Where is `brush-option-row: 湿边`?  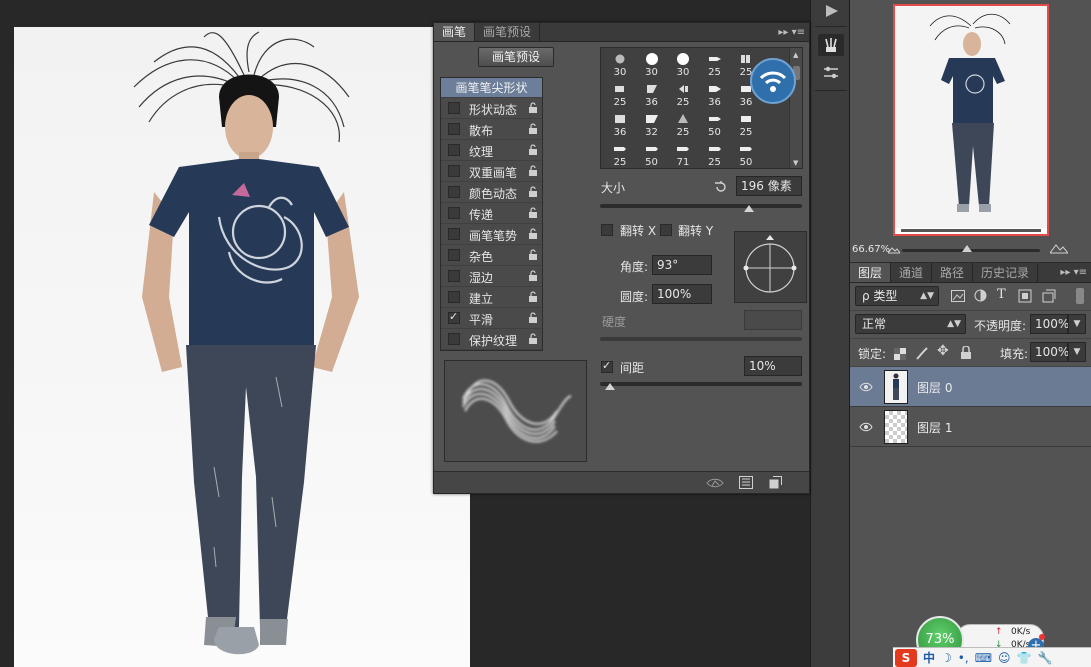
brush-option-row: 湿边 is located at coordinates (491, 276).